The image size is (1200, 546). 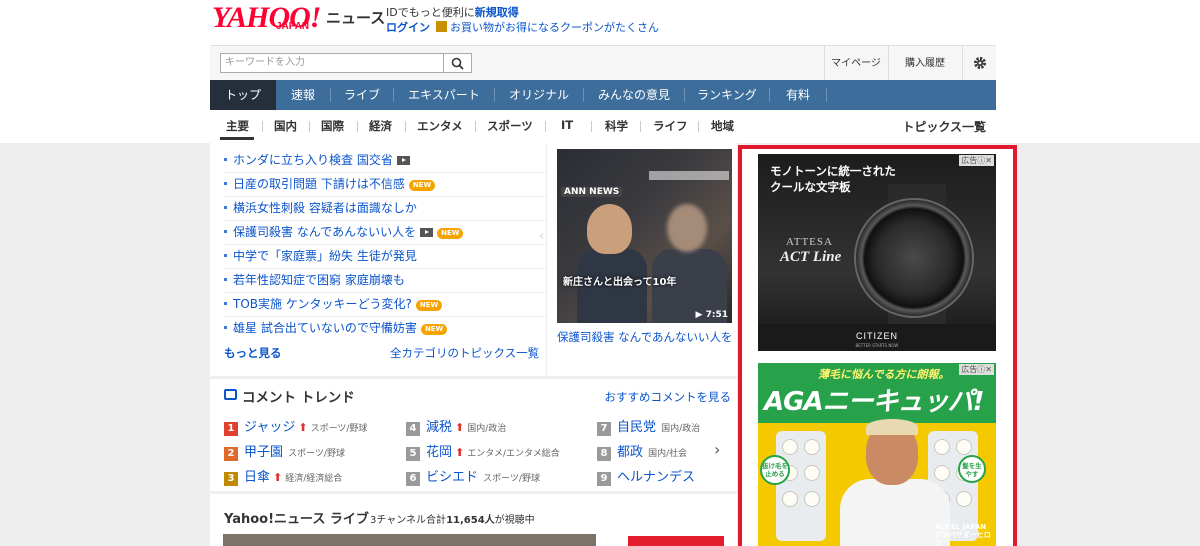 I want to click on chevron-left-icon: ‹, so click(x=544, y=236).